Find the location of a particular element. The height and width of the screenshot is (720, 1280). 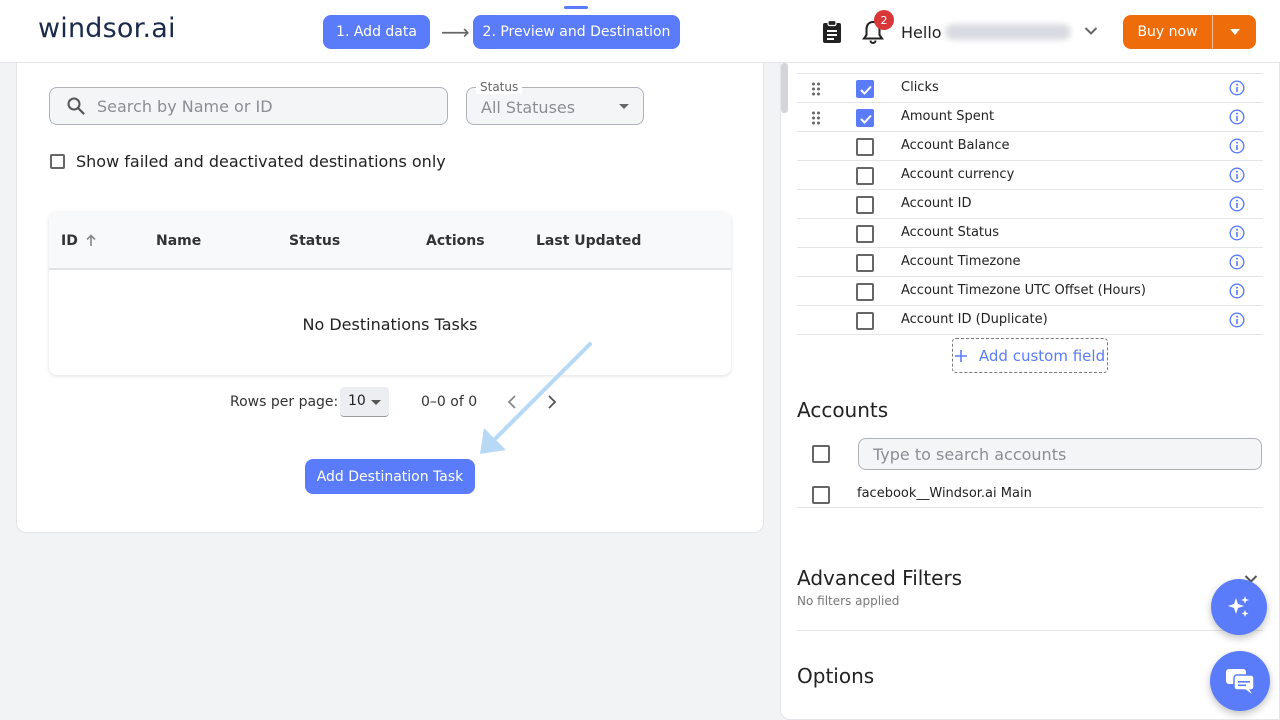

field-row: Account ID is located at coordinates (1030, 204).